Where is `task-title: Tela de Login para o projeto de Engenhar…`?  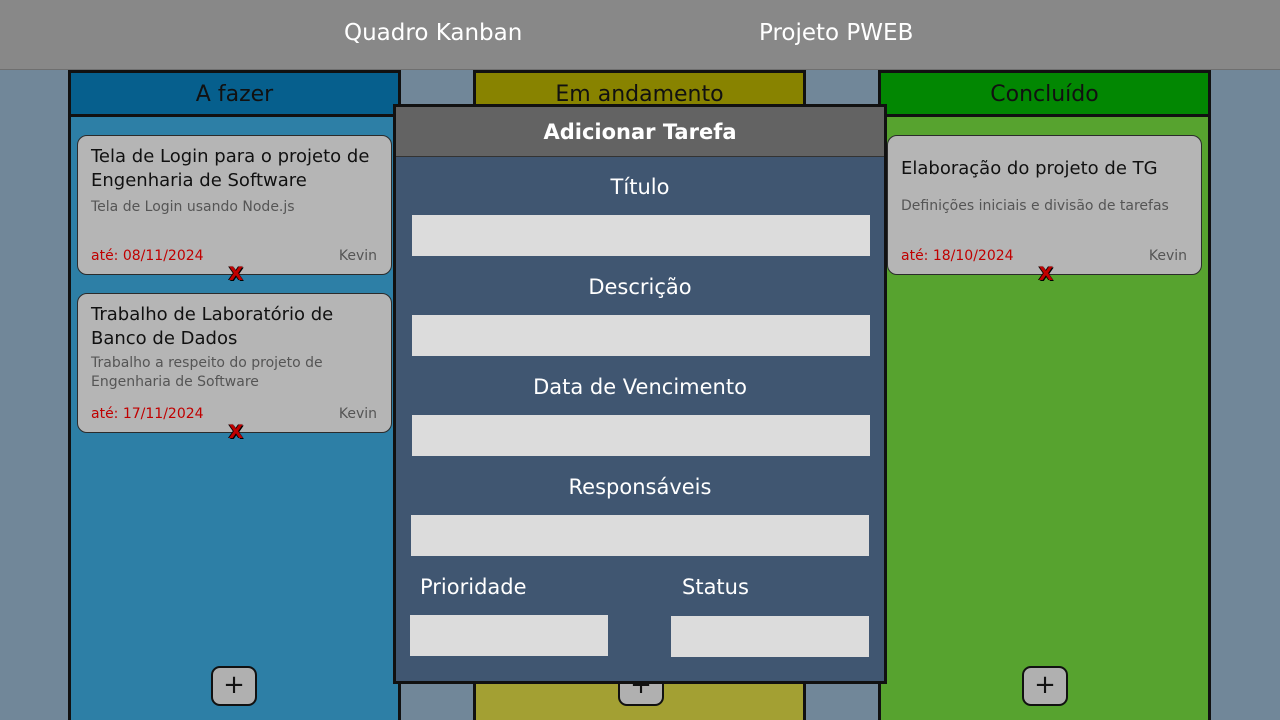 task-title: Tela de Login para o projeto de Engenhar… is located at coordinates (230, 168).